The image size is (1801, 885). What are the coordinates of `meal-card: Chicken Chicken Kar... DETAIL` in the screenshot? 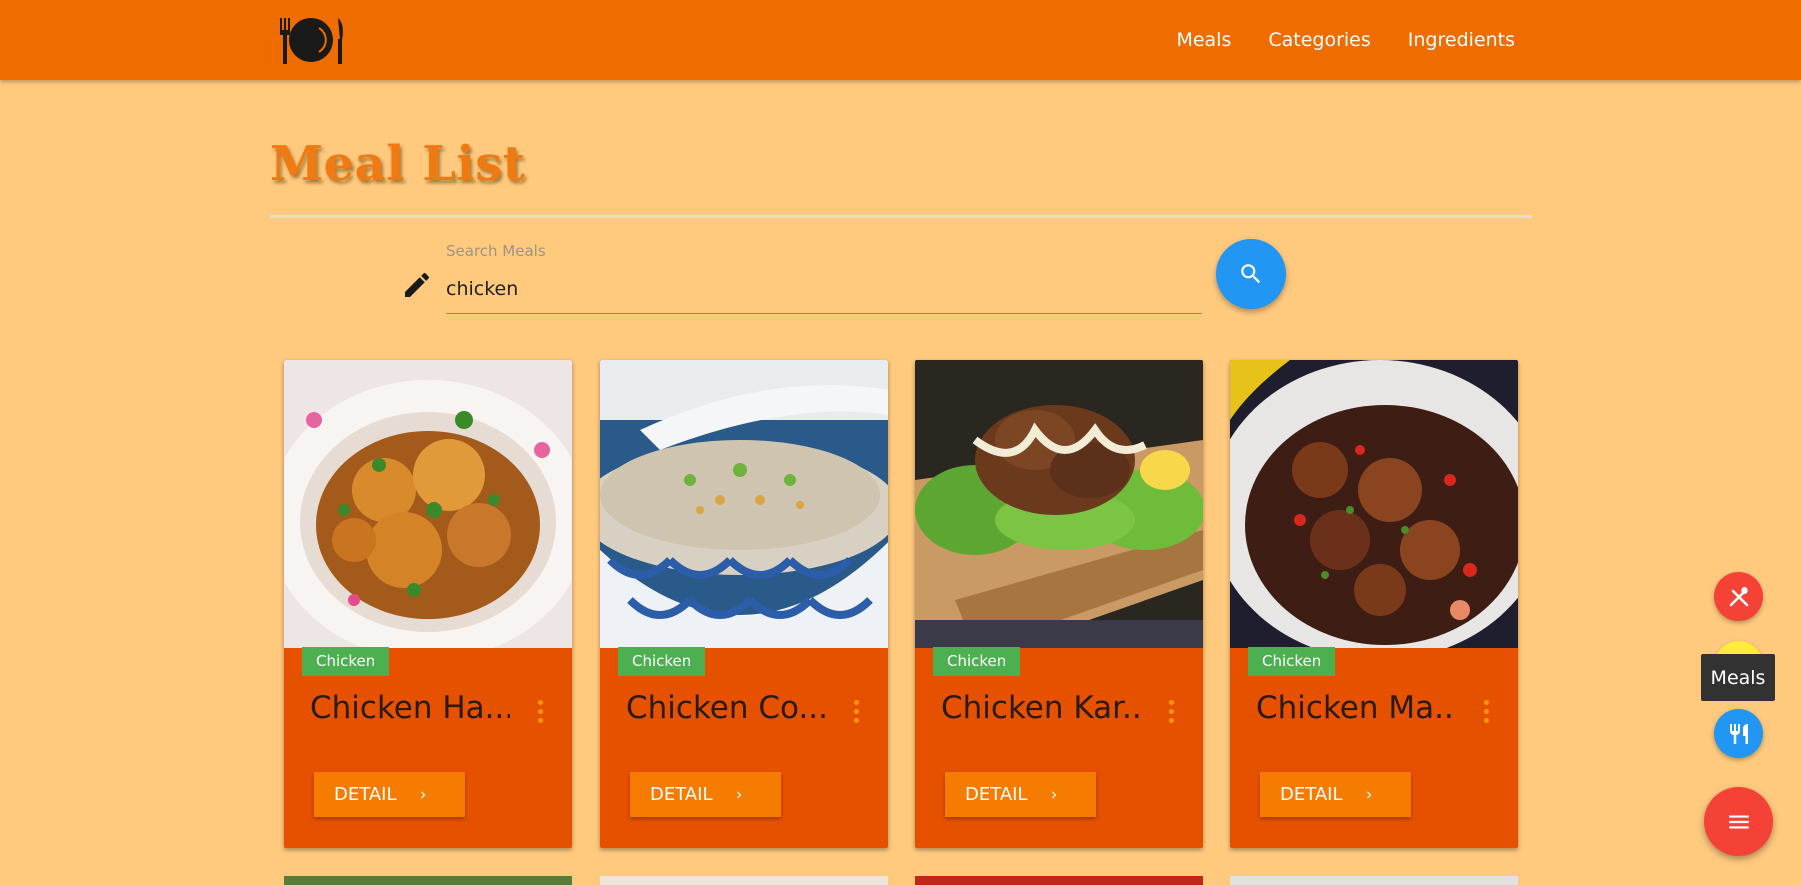 It's located at (1059, 604).